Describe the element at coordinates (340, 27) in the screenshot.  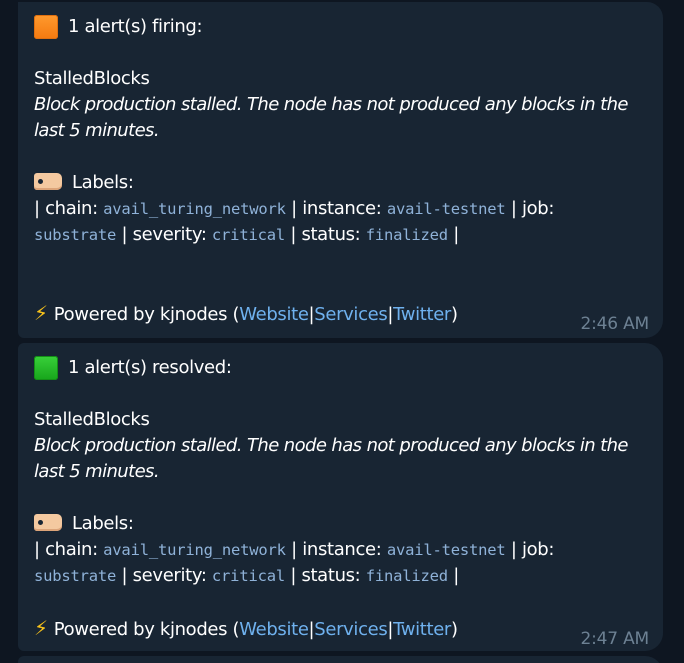
I see `alert-header: 1 alert(s) firing:` at that location.